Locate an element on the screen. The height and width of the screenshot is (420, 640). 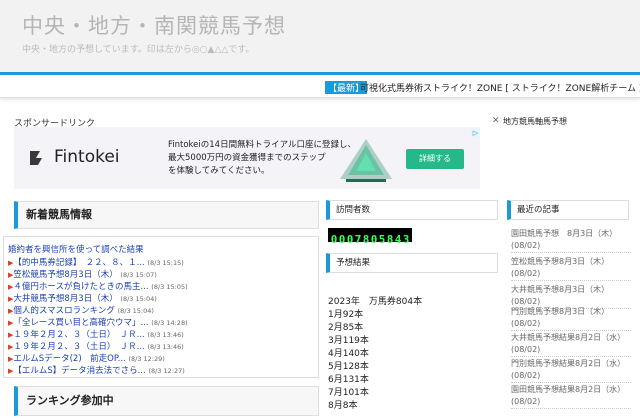
result-line: 5月128本 is located at coordinates (348, 367).